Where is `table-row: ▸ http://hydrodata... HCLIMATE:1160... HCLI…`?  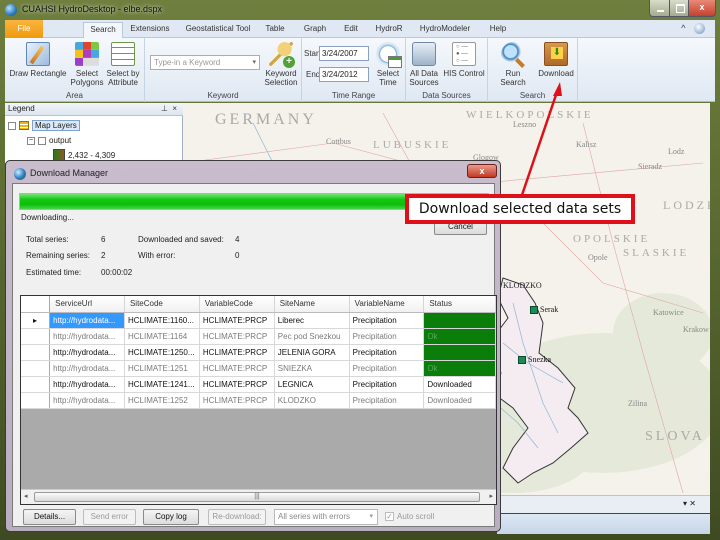 table-row: ▸ http://hydrodata... HCLIMATE:1160... HCLI… is located at coordinates (258, 320).